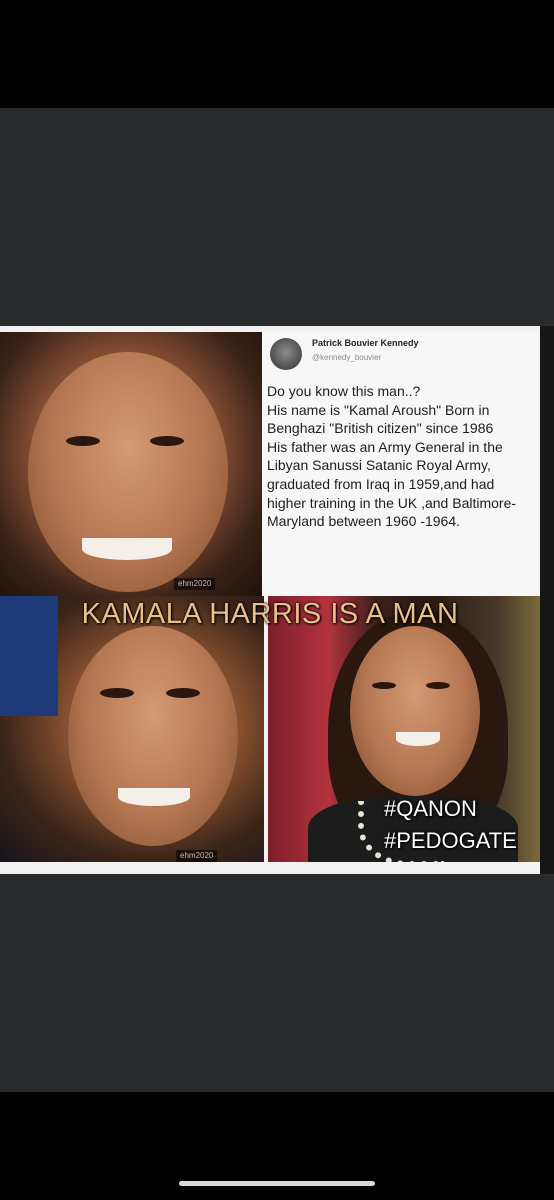 This screenshot has width=554, height=1200. What do you see at coordinates (277, 54) in the screenshot?
I see `status-bar-area` at bounding box center [277, 54].